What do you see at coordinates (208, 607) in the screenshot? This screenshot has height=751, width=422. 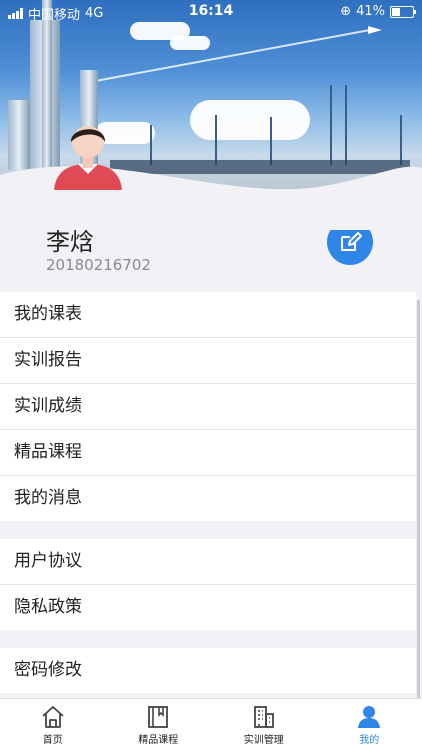 I see `menu-item-privacy-policy: 隐私政策` at bounding box center [208, 607].